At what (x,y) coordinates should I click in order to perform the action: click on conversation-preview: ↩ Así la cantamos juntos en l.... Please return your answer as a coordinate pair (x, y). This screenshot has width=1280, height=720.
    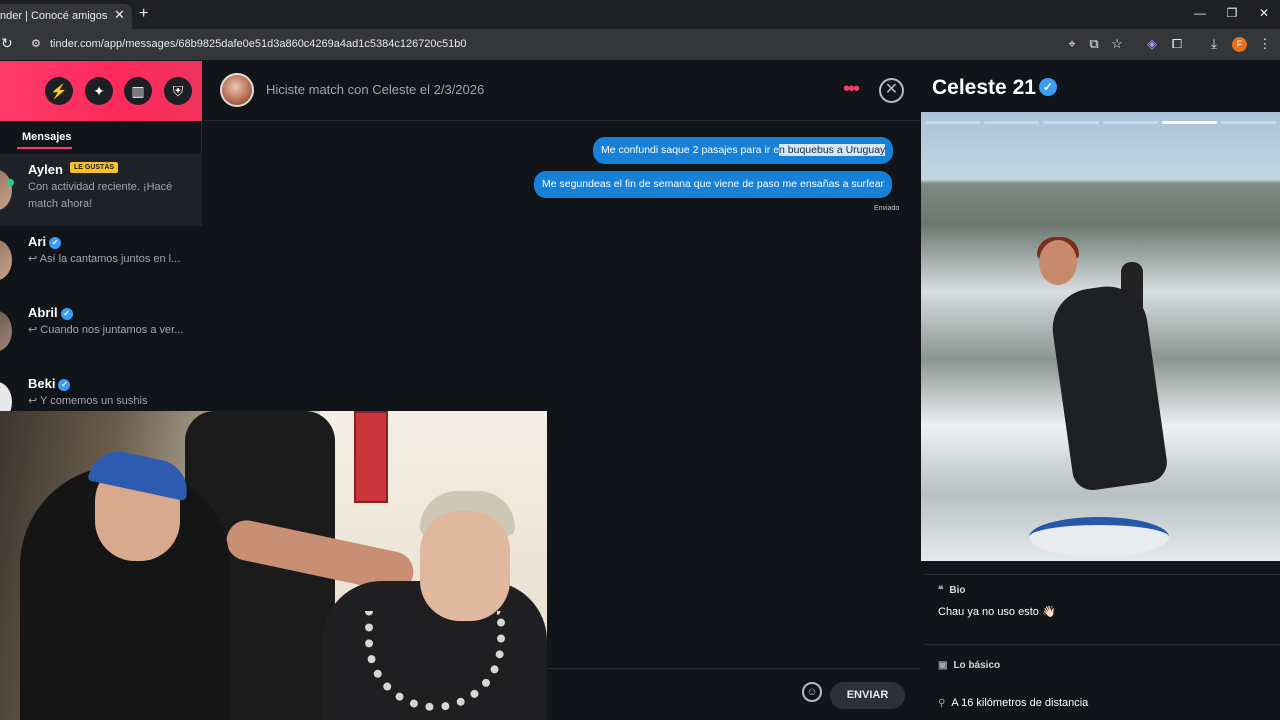
    Looking at the image, I should click on (104, 259).